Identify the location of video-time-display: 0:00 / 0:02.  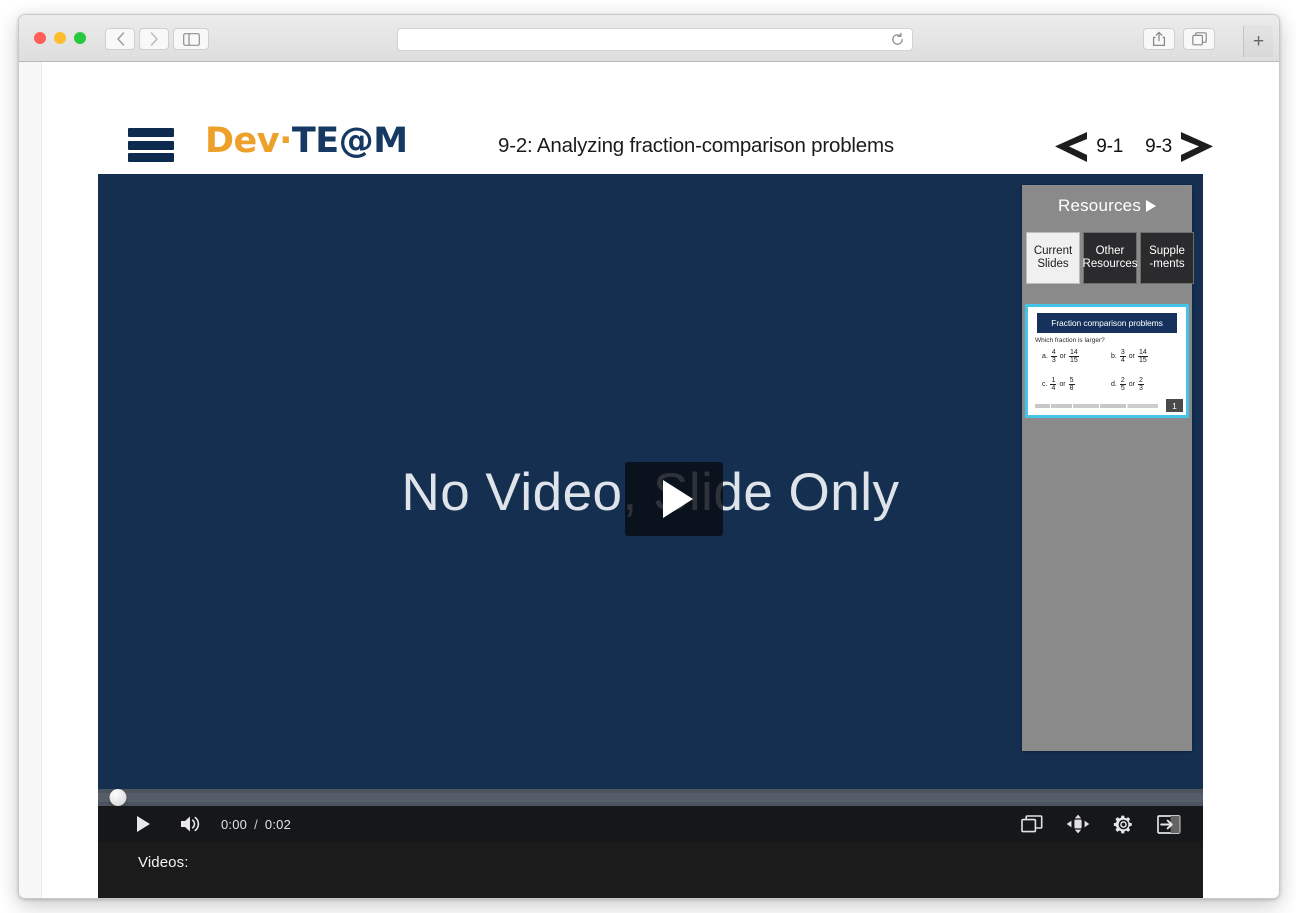
(256, 824).